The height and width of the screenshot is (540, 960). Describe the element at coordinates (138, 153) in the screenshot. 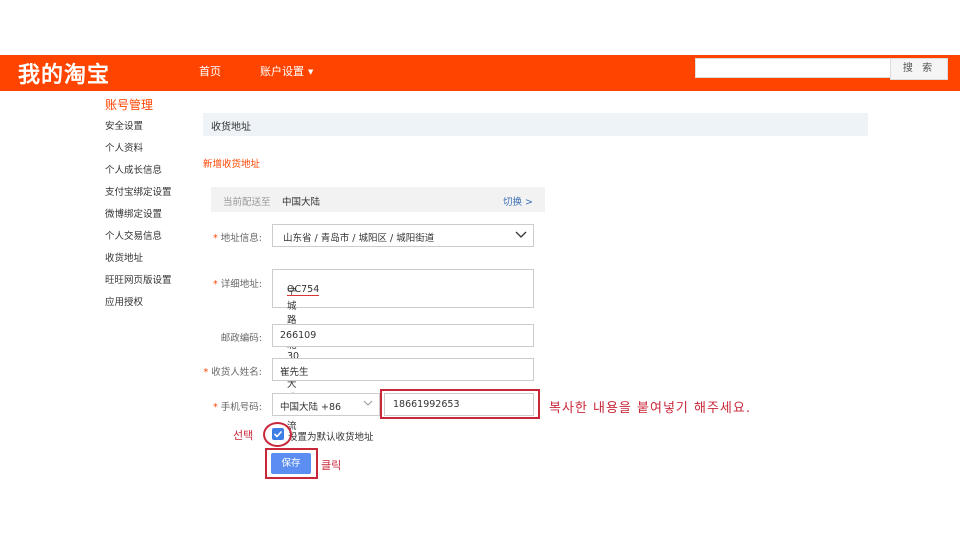

I see `sidebar-item-profile: 个人资料` at that location.